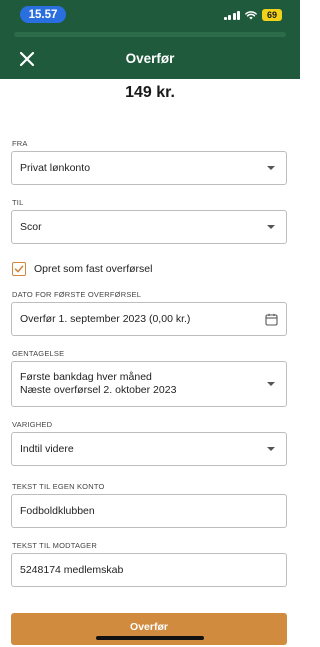 Image resolution: width=320 pixels, height=647 pixels. What do you see at coordinates (150, 92) in the screenshot?
I see `transfer-amount: 149 kr.` at bounding box center [150, 92].